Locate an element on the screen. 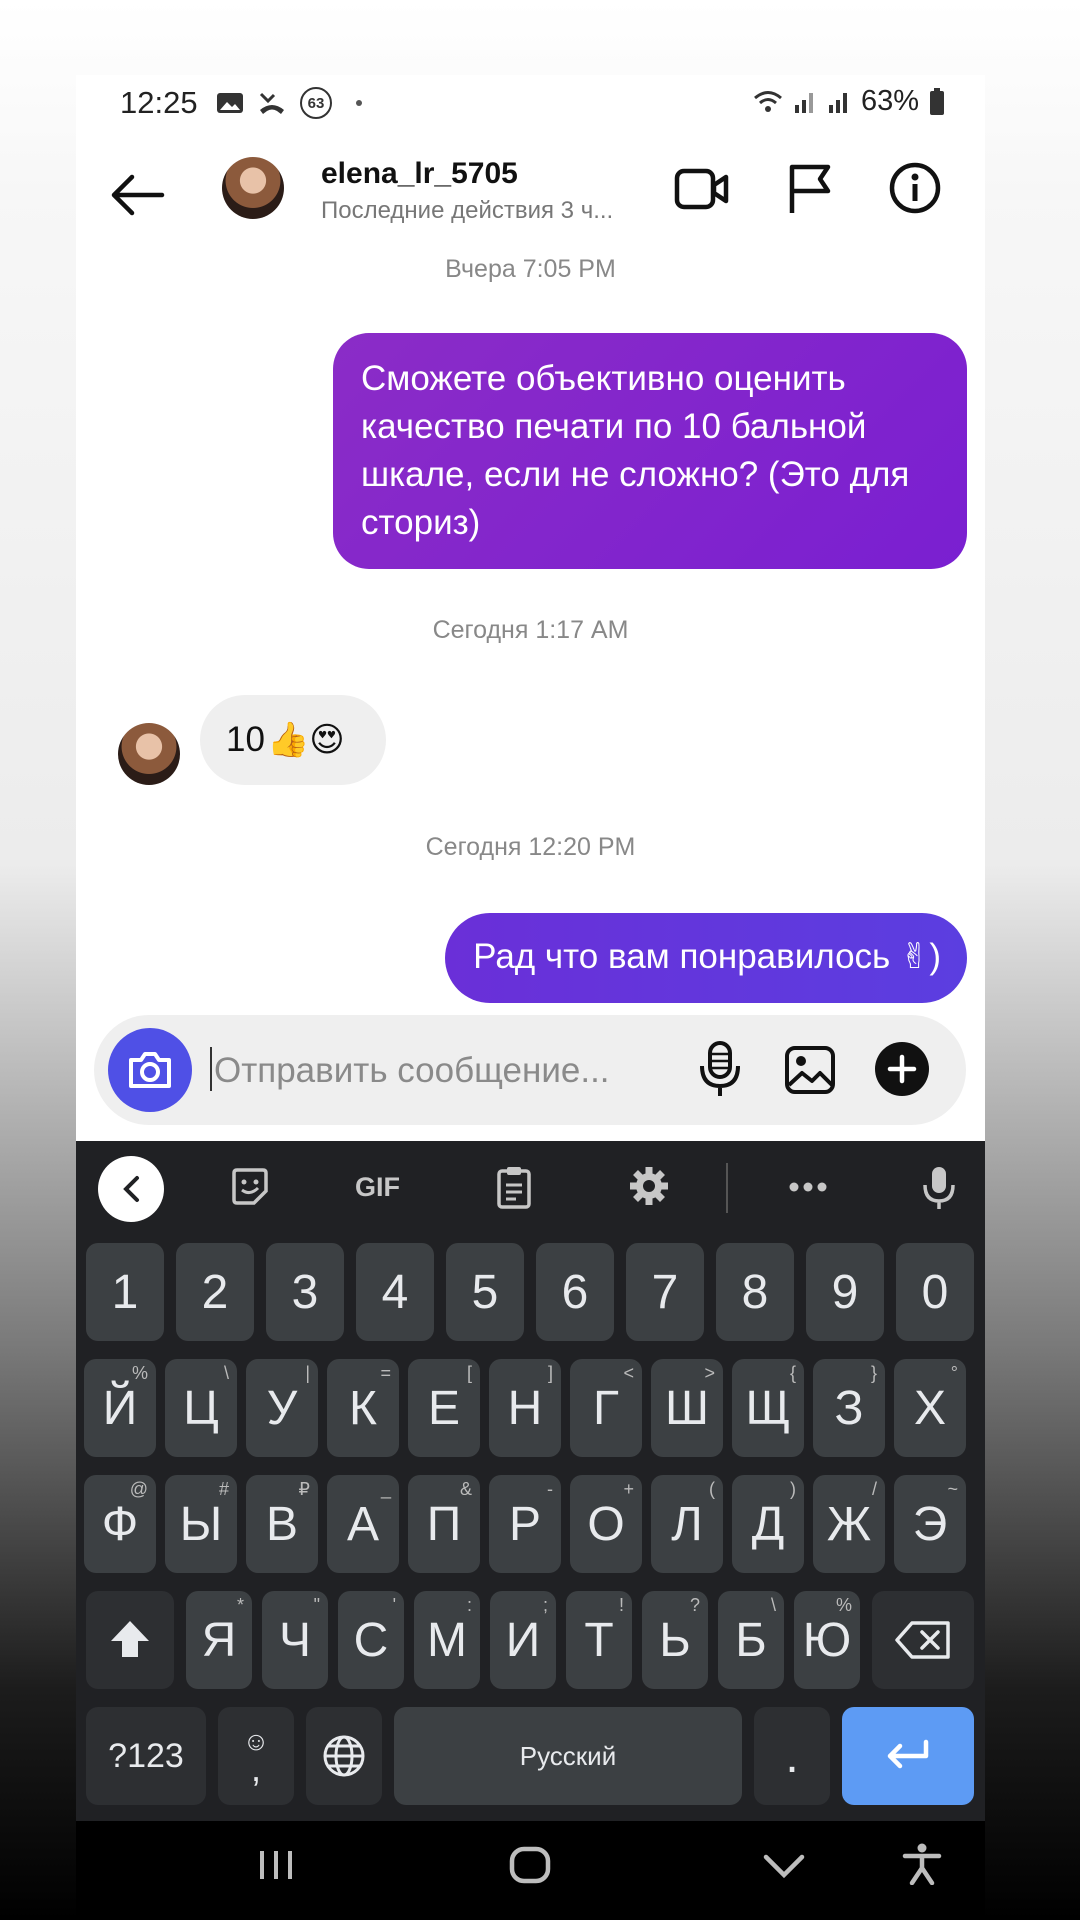  backspace-icon is located at coordinates (922, 1640).